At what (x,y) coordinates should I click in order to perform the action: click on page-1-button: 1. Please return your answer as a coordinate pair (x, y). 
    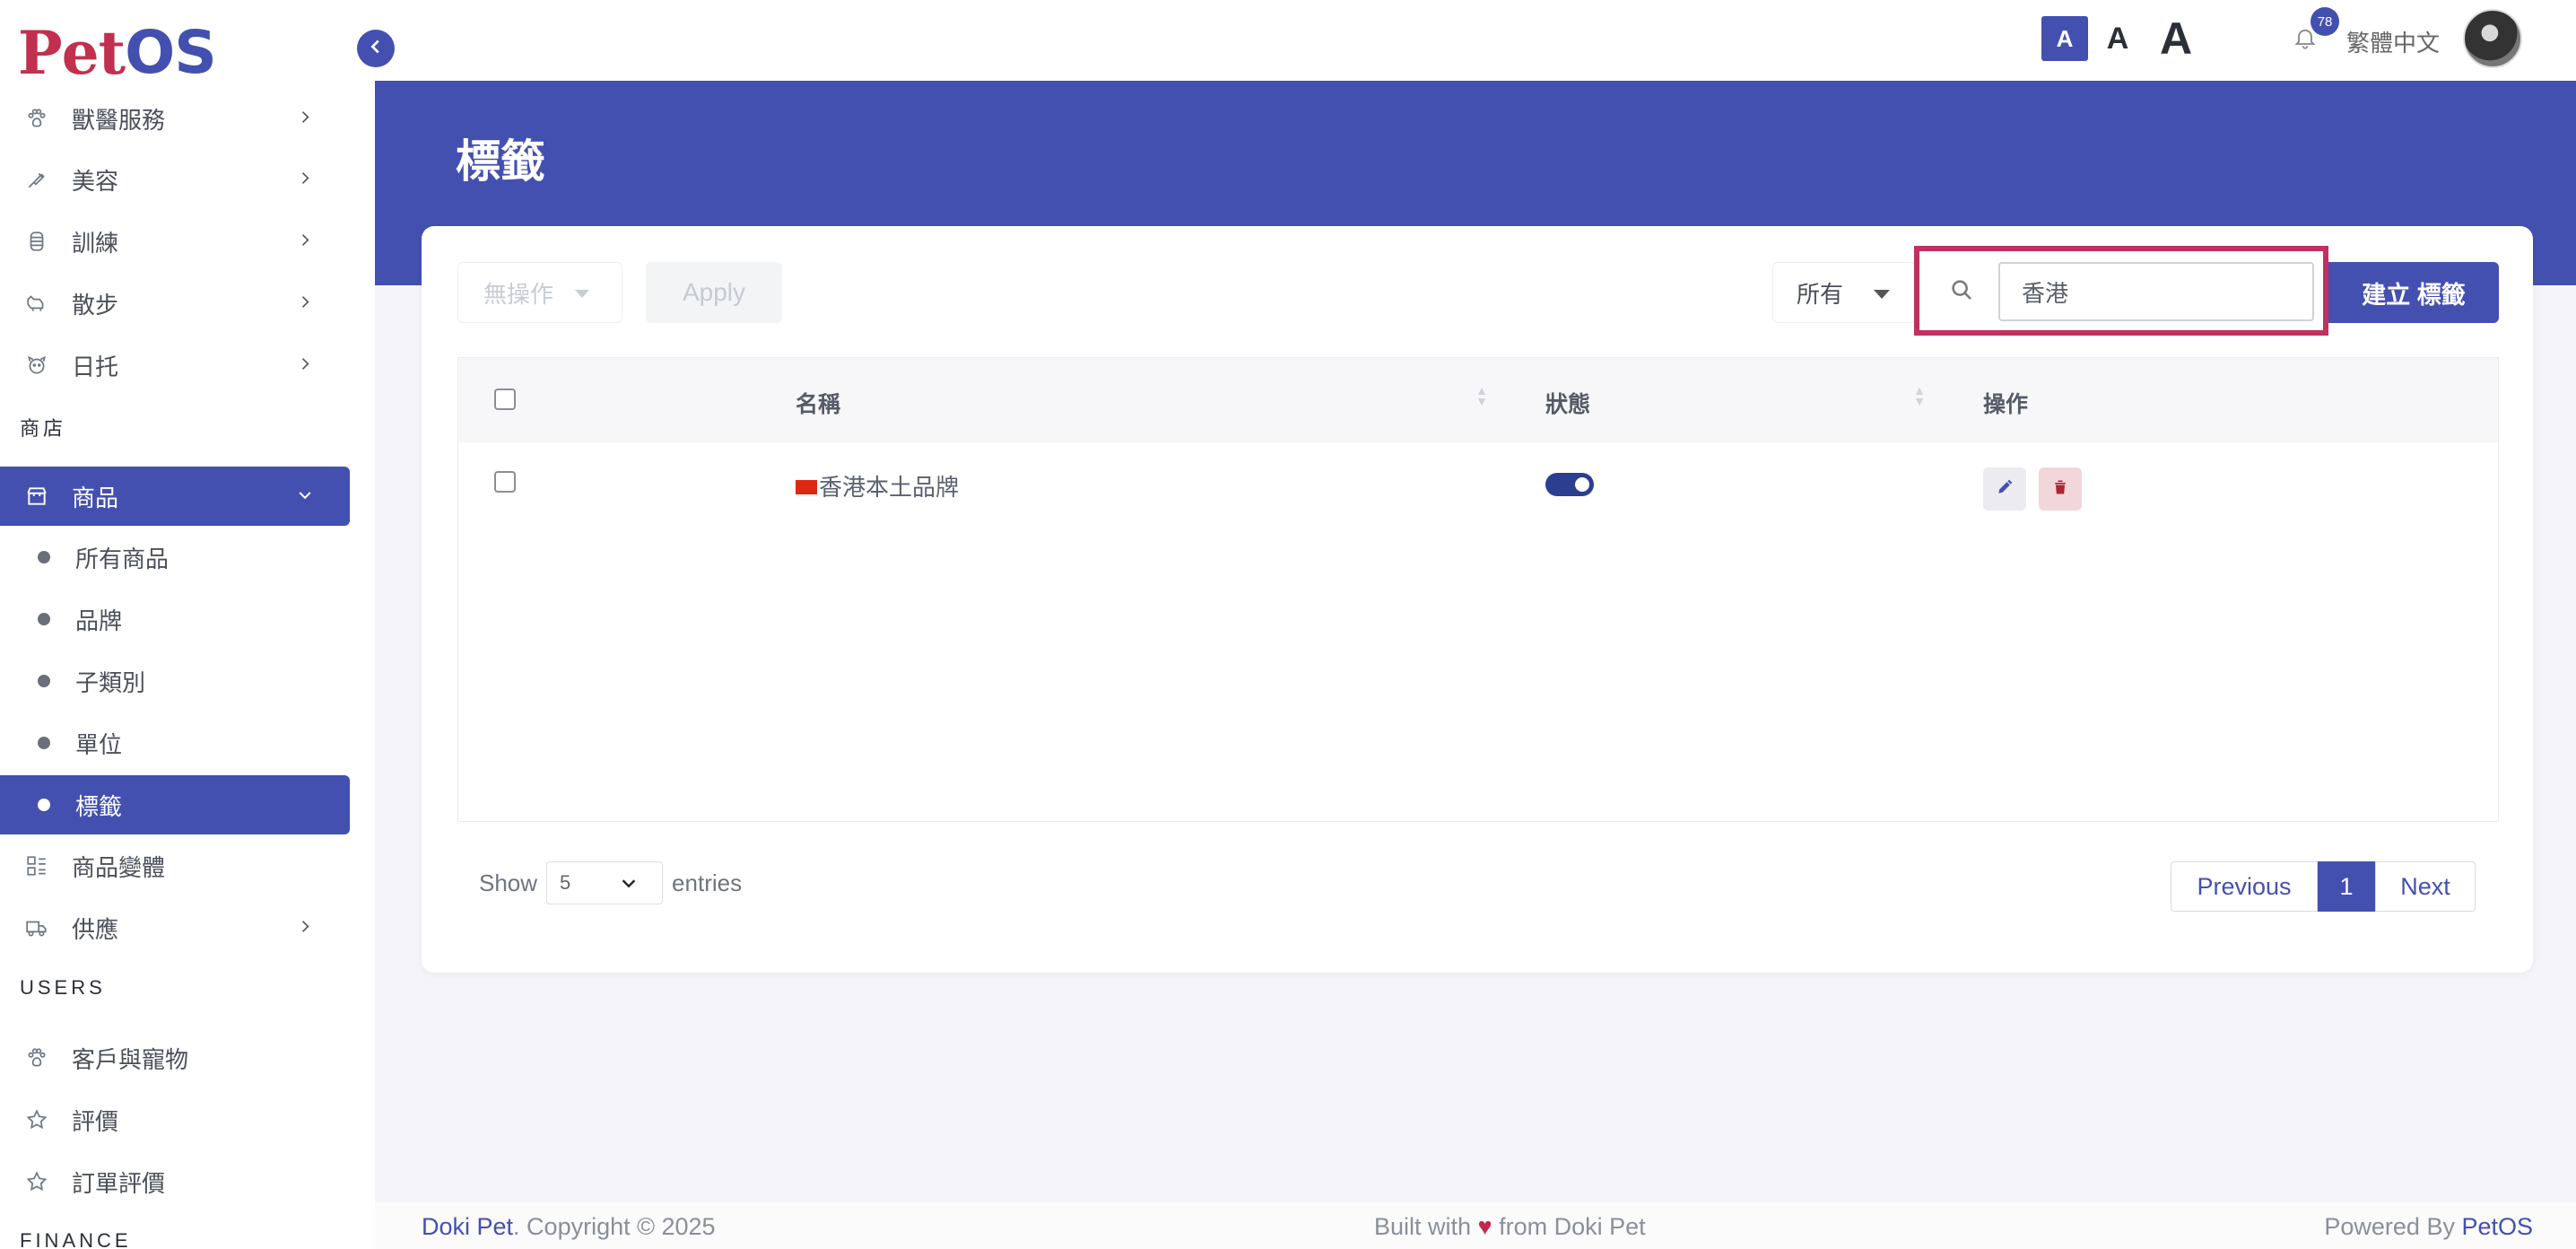
    Looking at the image, I should click on (2346, 887).